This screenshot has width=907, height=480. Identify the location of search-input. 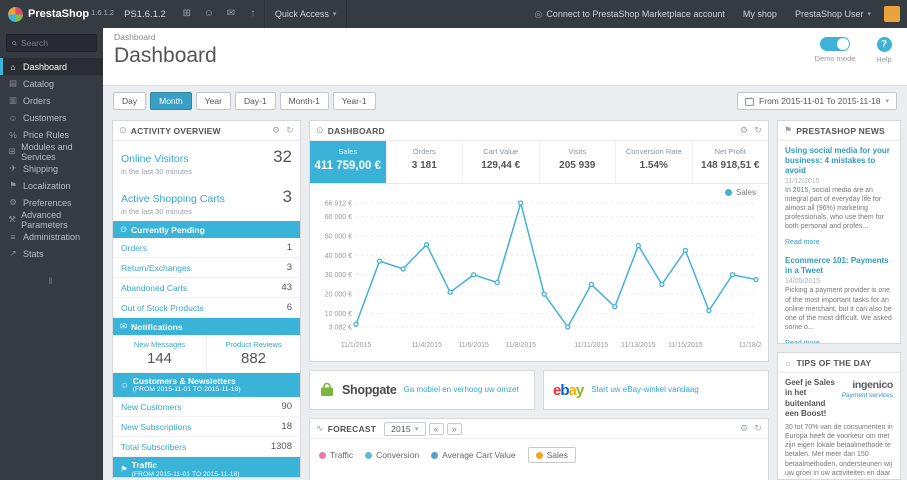
(56, 43).